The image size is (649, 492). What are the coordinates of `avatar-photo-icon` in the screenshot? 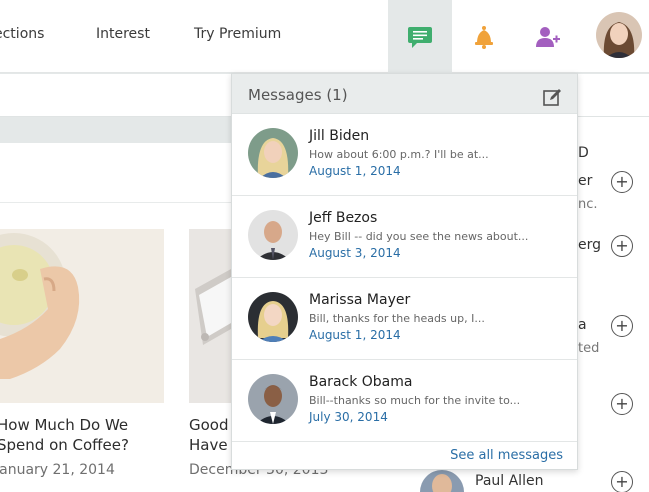 It's located at (619, 35).